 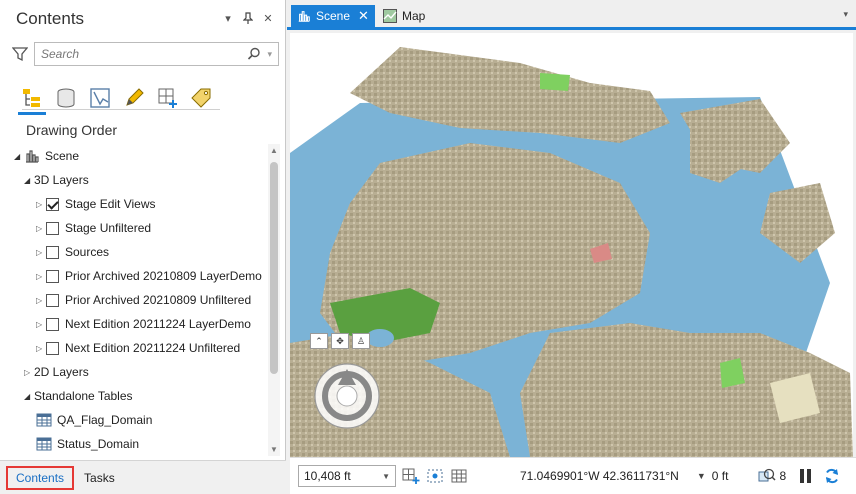 I want to click on tree-item-label: Stage Edit Views, so click(x=110, y=204).